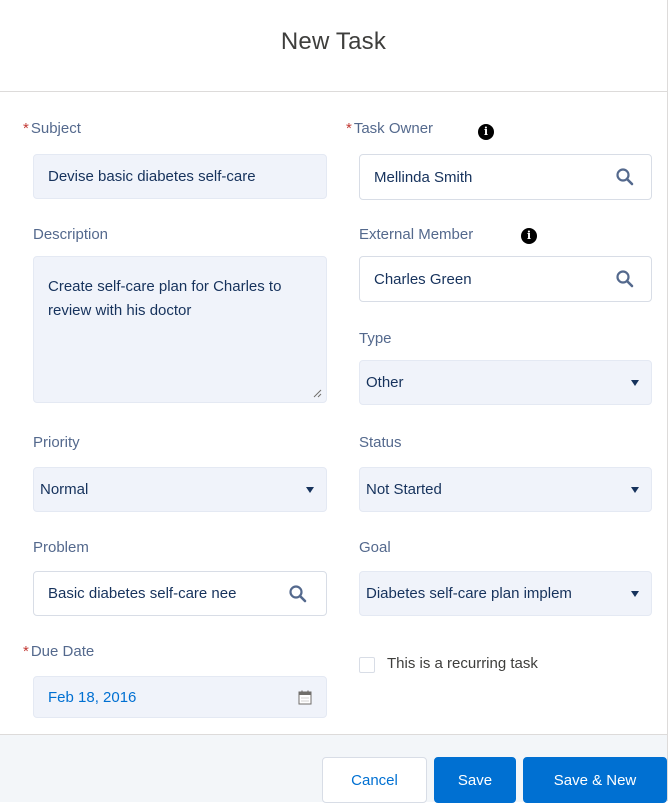 Image resolution: width=668 pixels, height=803 pixels. What do you see at coordinates (486, 132) in the screenshot?
I see `task-owner-info-icon: i` at bounding box center [486, 132].